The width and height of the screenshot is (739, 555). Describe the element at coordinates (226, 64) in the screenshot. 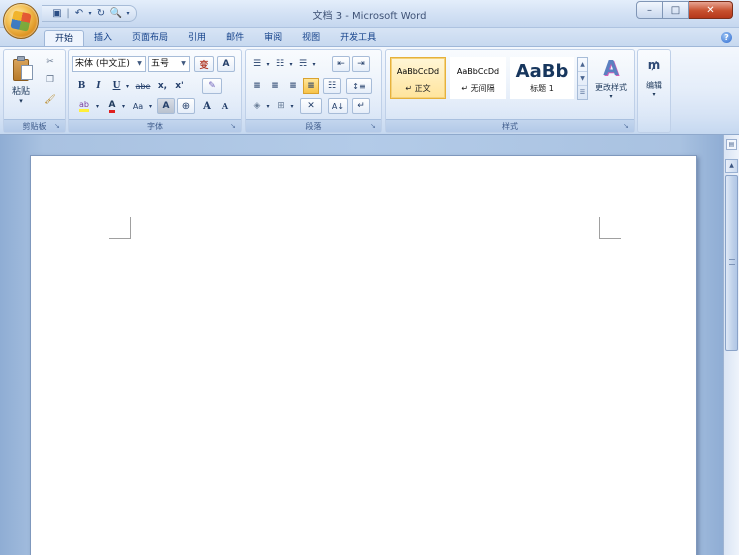

I see `character-border-button: A` at that location.